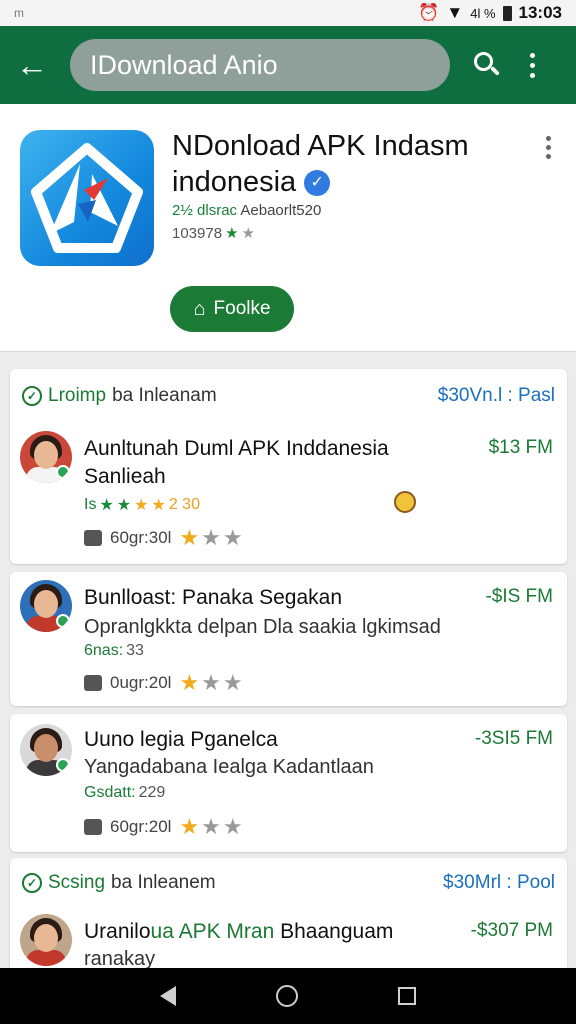 This screenshot has width=576, height=1024. What do you see at coordinates (407, 996) in the screenshot?
I see `nav-recents-icon` at bounding box center [407, 996].